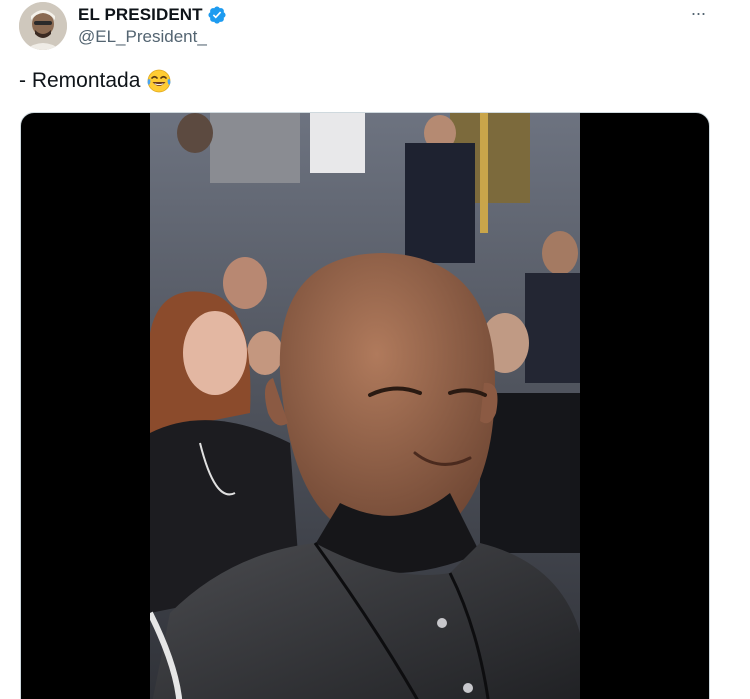 This screenshot has height=699, width=750. Describe the element at coordinates (698, 13) in the screenshot. I see `more-options-icon: ···` at that location.